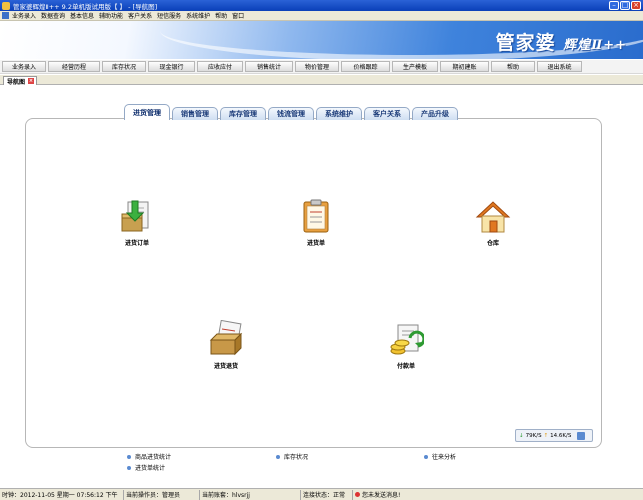 The image size is (643, 500). I want to click on nav-production-button: 生产模板, so click(415, 66).